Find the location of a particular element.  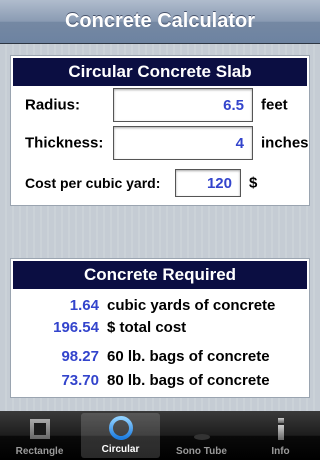

result-row: 73.70 80 lb. bags of concrete is located at coordinates (160, 382).